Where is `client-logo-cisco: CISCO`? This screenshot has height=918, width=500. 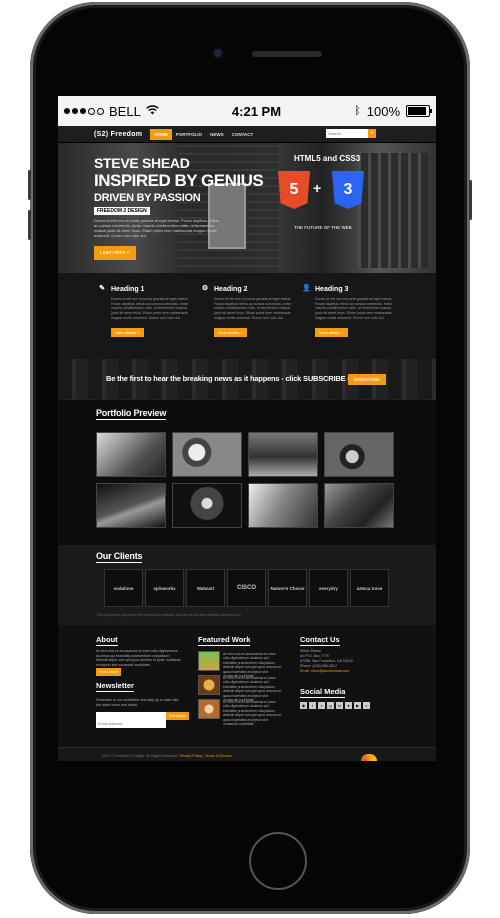
client-logo-cisco: CISCO is located at coordinates (246, 588).